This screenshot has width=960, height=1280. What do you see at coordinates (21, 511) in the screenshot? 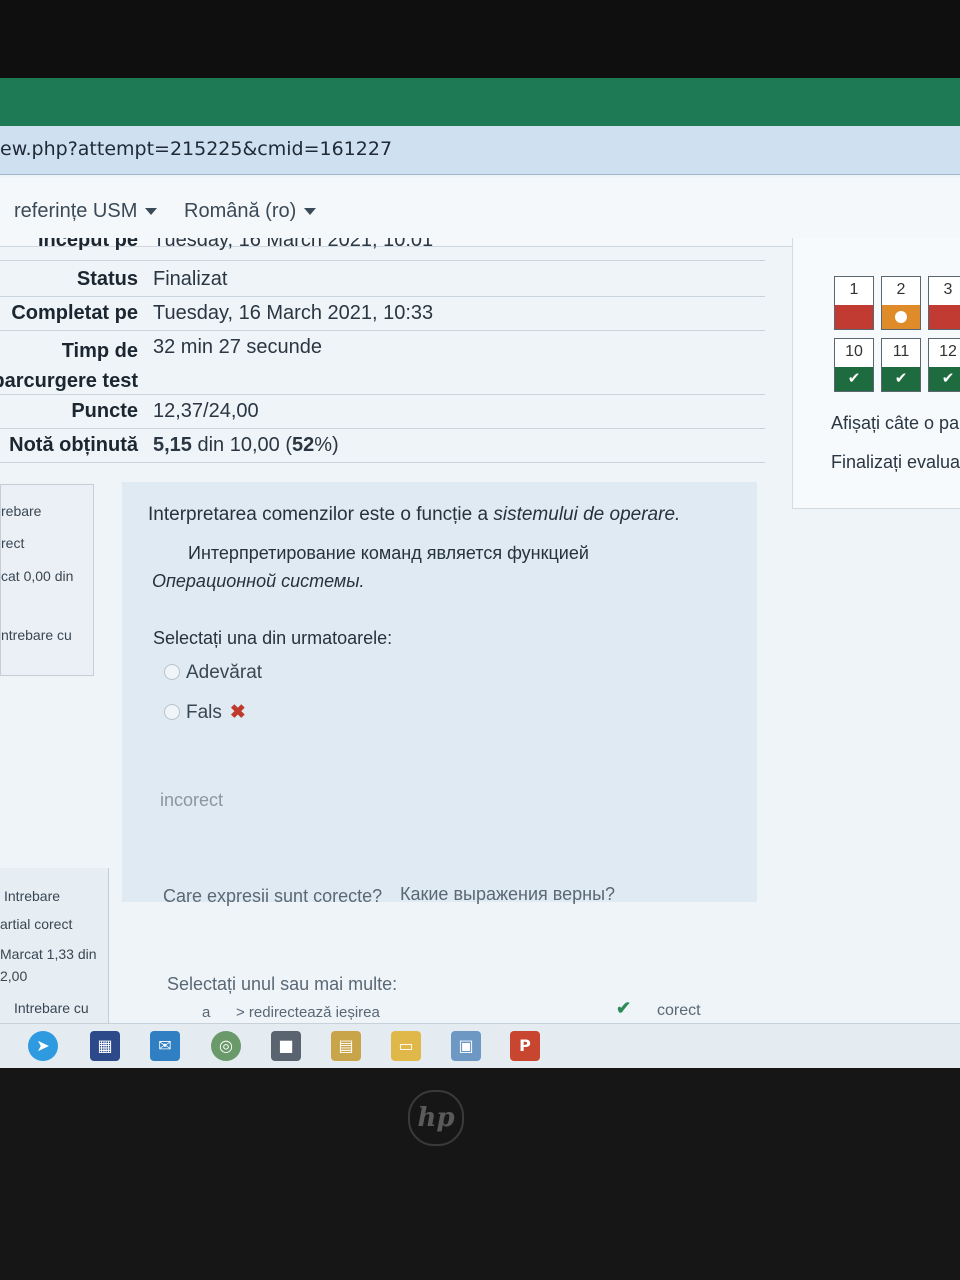
I see `question-label: rebare` at bounding box center [21, 511].